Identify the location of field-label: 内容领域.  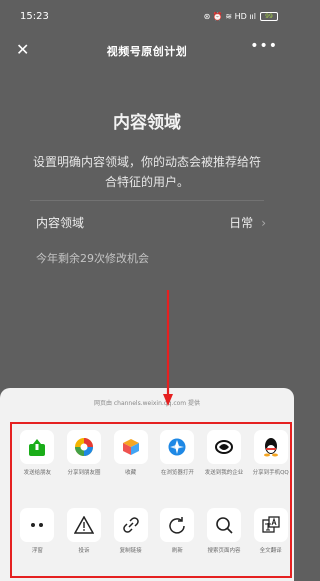
(60, 223).